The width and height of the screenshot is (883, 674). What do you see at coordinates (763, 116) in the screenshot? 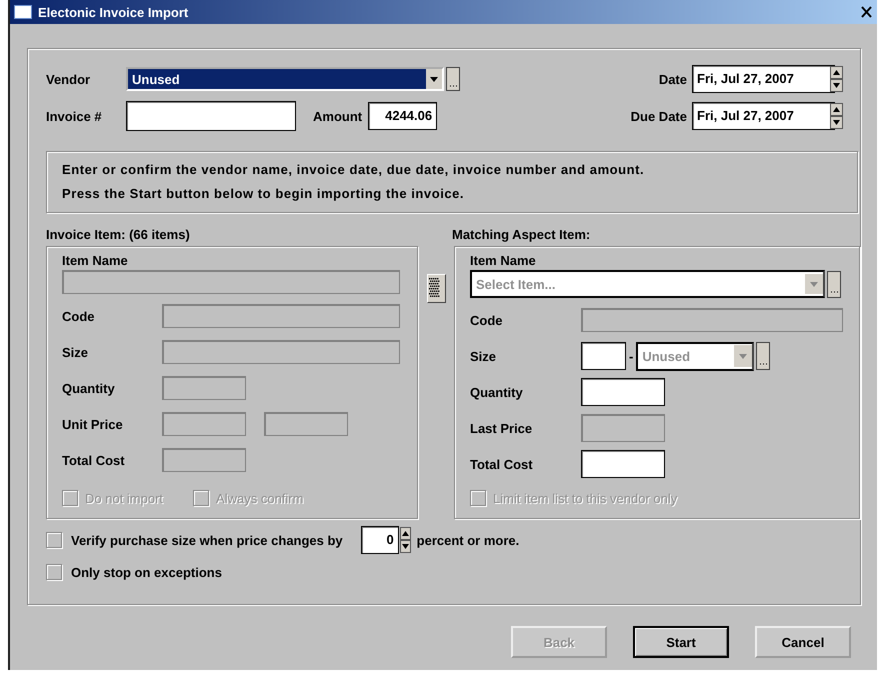
I see `due-date-field: Fri, Jul 27, 2007` at bounding box center [763, 116].